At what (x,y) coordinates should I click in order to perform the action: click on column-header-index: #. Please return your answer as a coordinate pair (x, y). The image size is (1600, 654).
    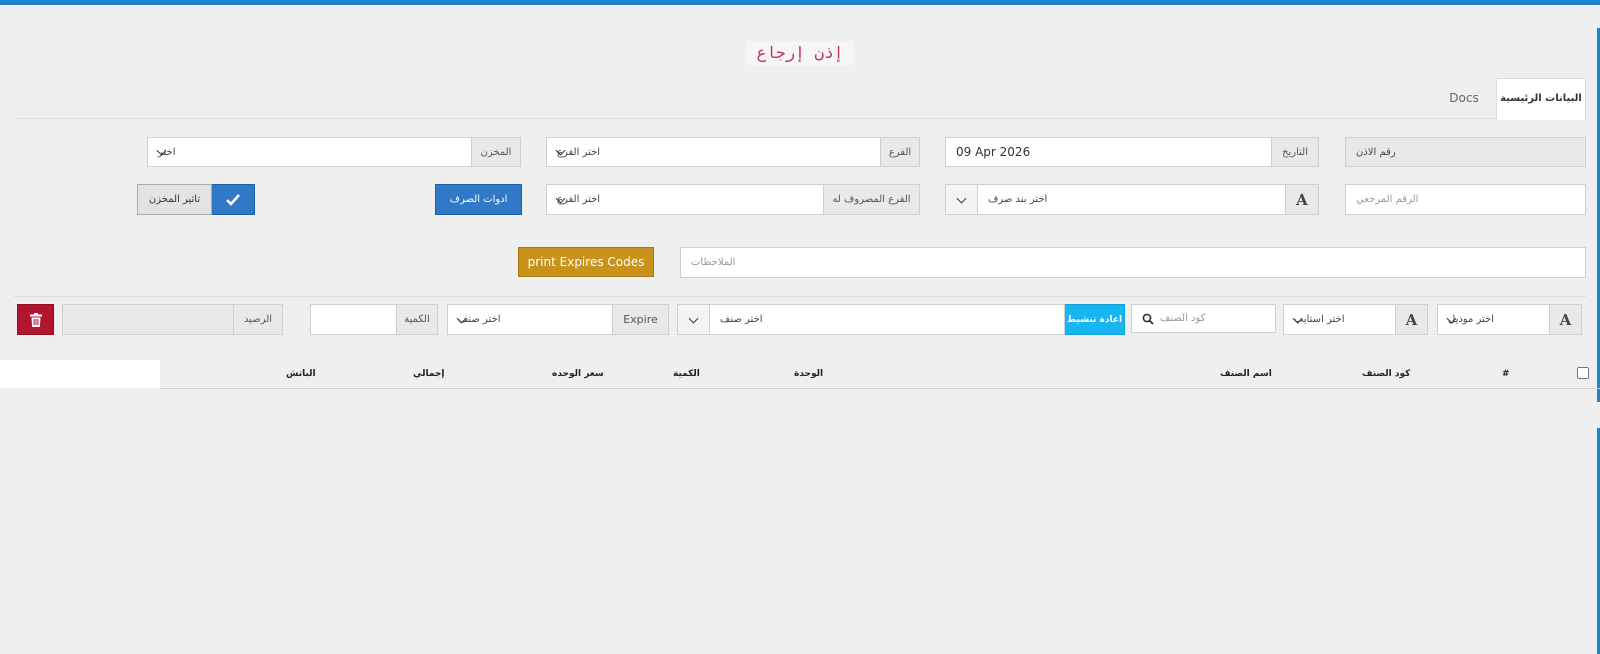
    Looking at the image, I should click on (1506, 374).